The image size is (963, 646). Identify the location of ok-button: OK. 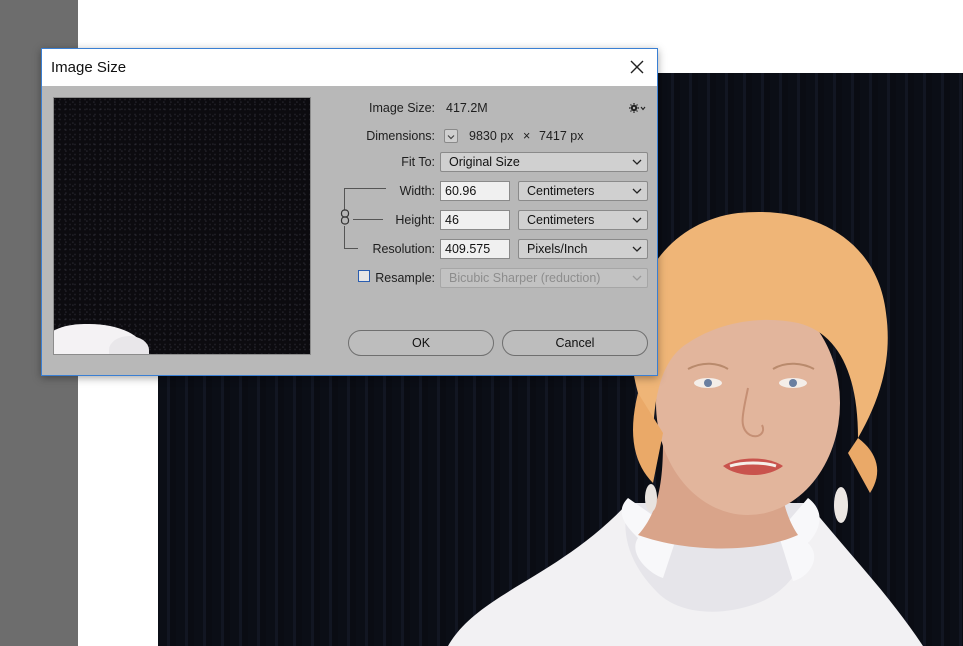
(421, 343).